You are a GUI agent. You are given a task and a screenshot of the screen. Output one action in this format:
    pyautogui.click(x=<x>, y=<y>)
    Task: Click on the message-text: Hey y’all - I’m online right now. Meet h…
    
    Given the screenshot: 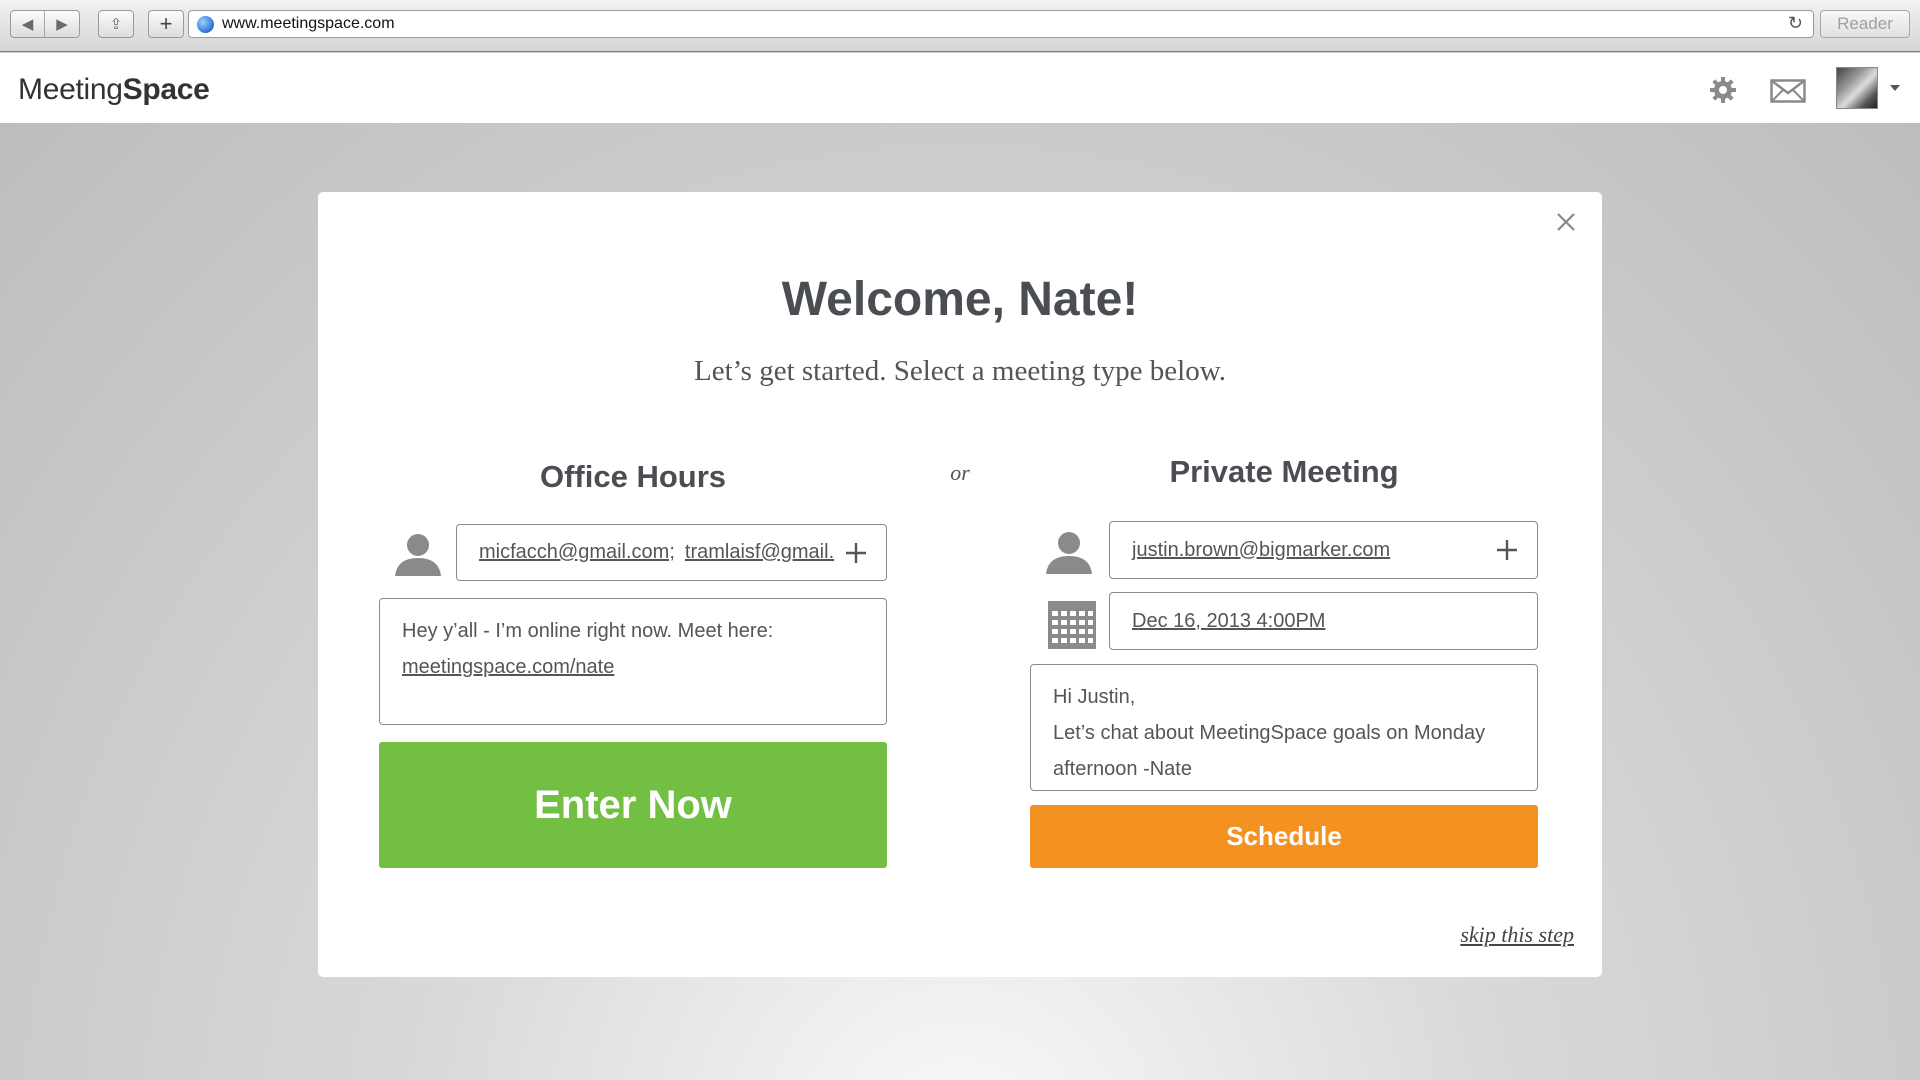 What is the action you would take?
    pyautogui.click(x=588, y=631)
    